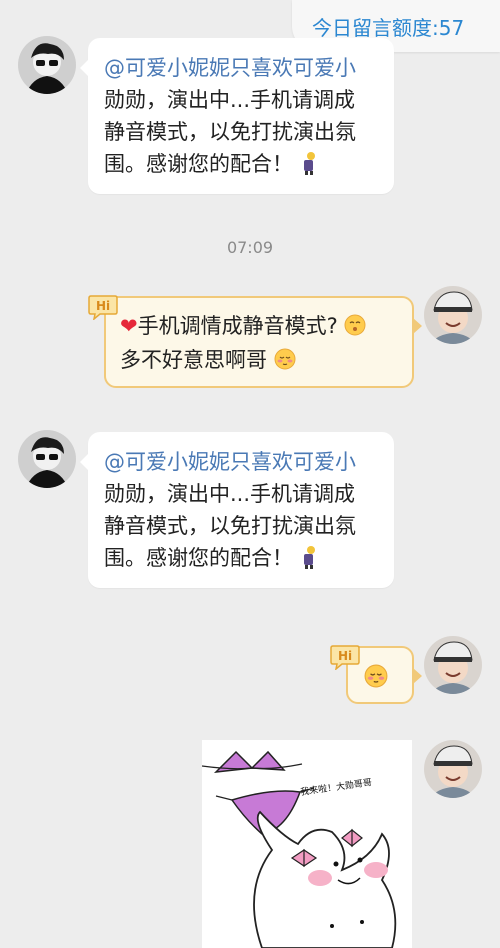 This screenshot has width=500, height=948. What do you see at coordinates (193, 360) in the screenshot?
I see `reply-line: 多不好意思啊哥` at bounding box center [193, 360].